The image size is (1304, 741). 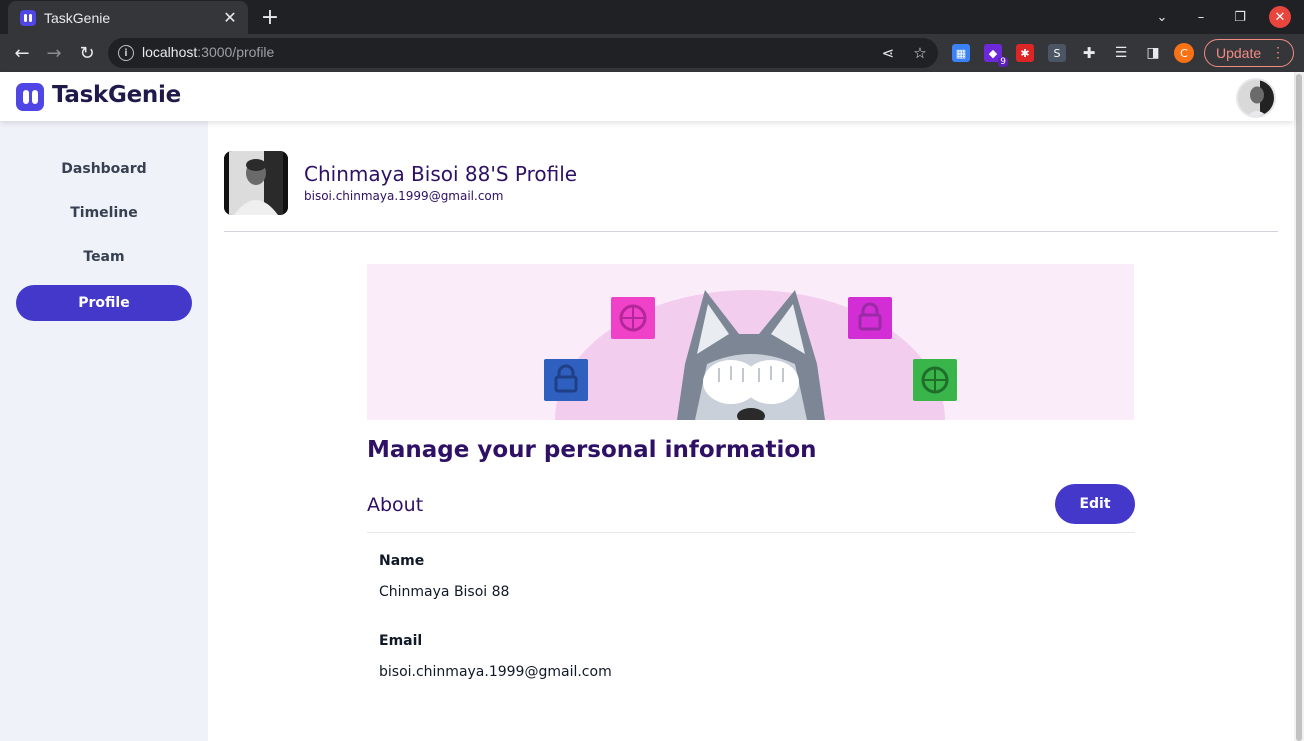 I want to click on update-button: Update ⋮, so click(x=1249, y=53).